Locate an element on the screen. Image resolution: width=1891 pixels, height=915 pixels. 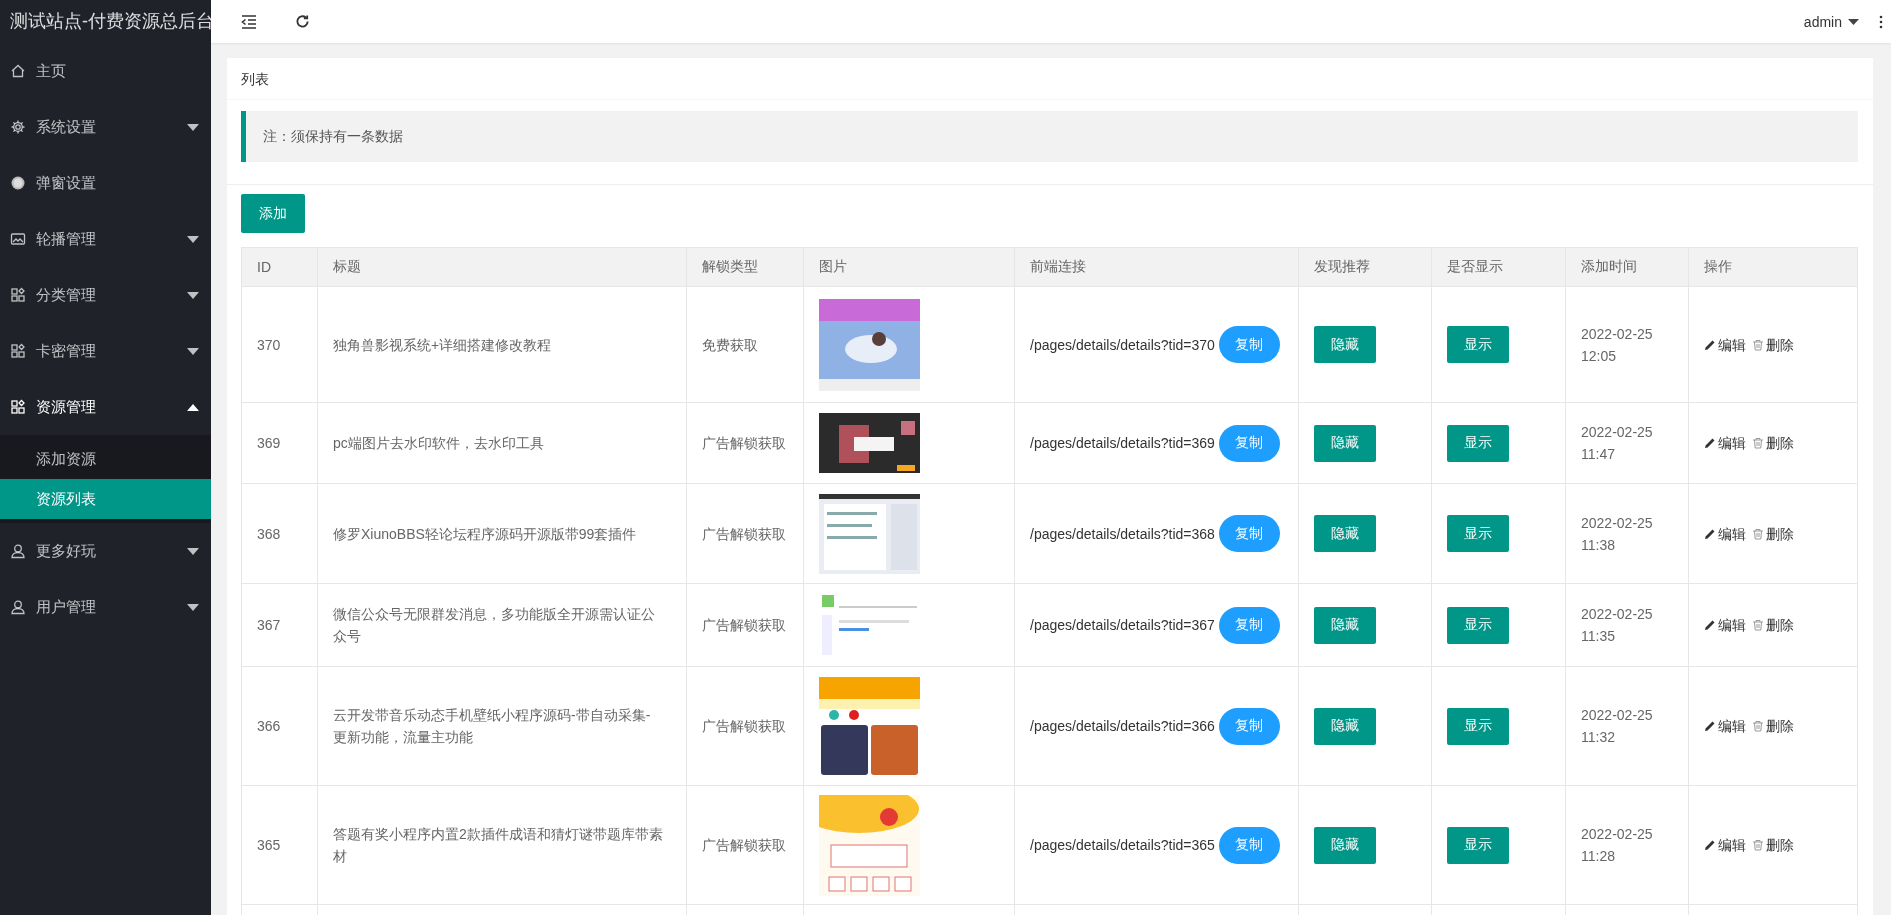
link-text: /pages/details/details?tid=366 is located at coordinates (1122, 726).